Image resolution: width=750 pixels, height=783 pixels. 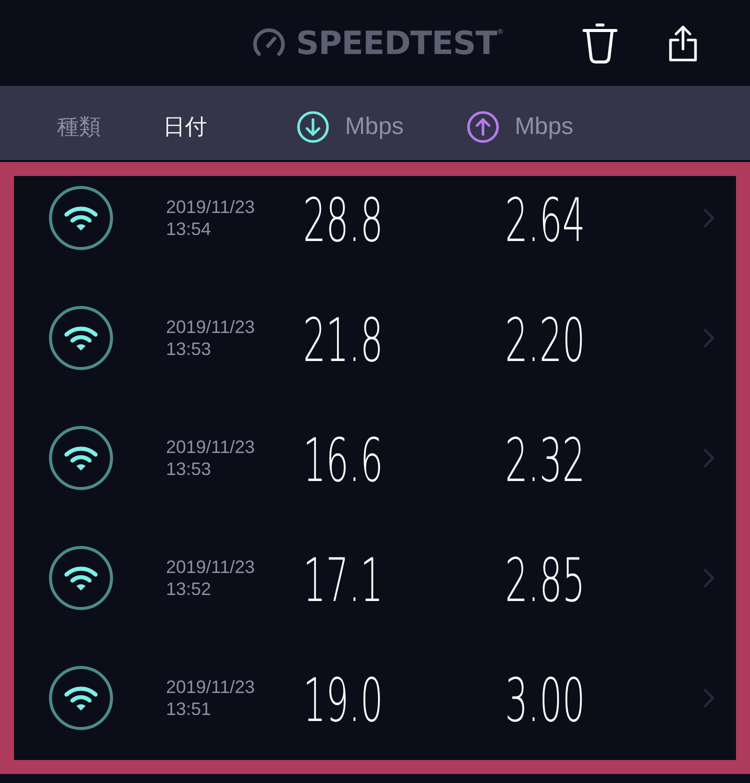 I want to click on test-time: 13:51, so click(x=189, y=709).